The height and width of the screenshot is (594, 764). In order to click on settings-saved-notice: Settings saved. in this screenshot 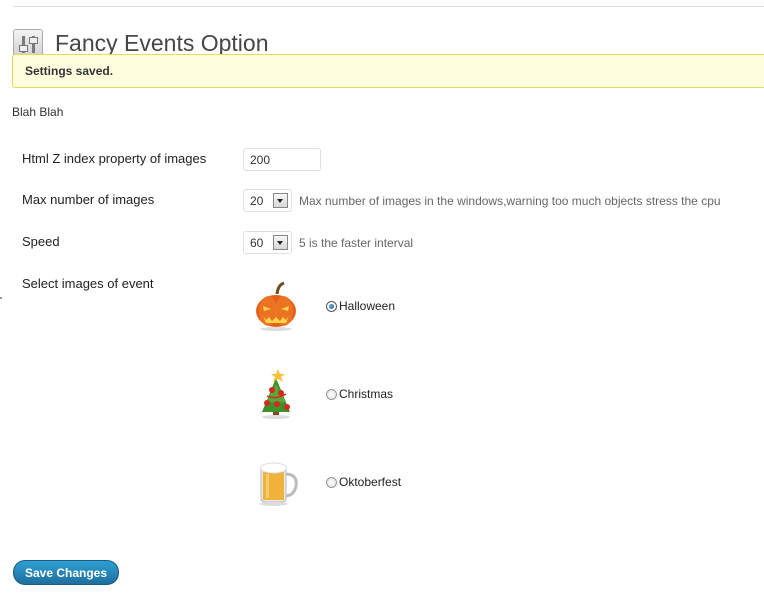, I will do `click(388, 71)`.